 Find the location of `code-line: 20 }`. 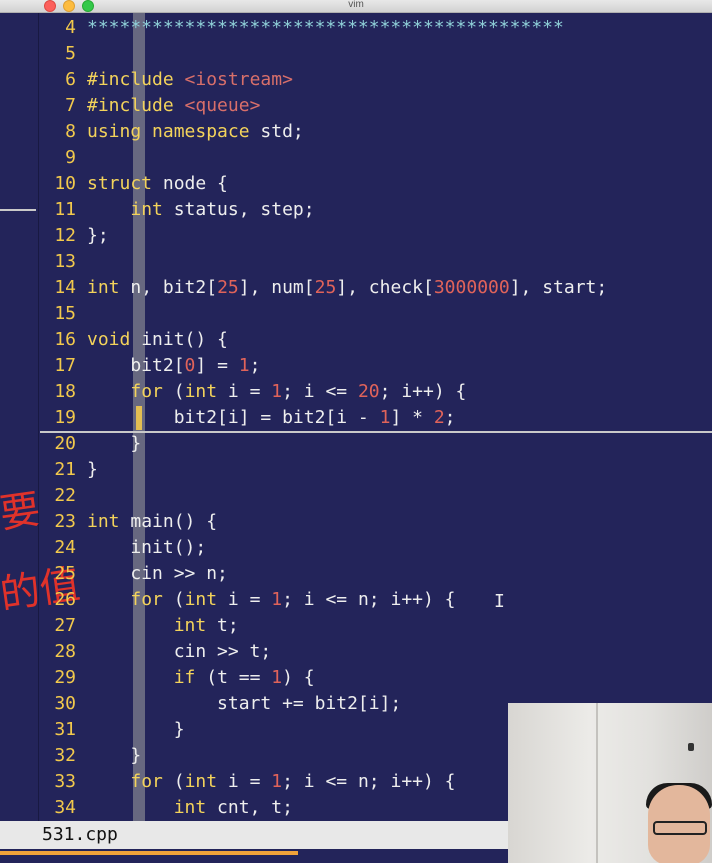

code-line: 20 } is located at coordinates (376, 444).